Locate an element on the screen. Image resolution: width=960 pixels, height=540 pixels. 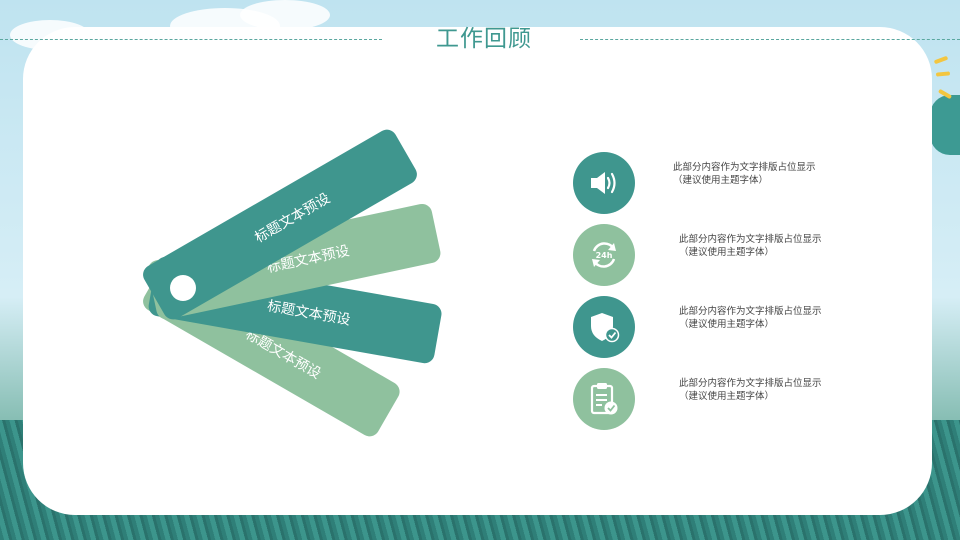
item-desc-2: 此部分内容作为文字排版占位显示 （建议使用主题字体） is located at coordinates (750, 246).